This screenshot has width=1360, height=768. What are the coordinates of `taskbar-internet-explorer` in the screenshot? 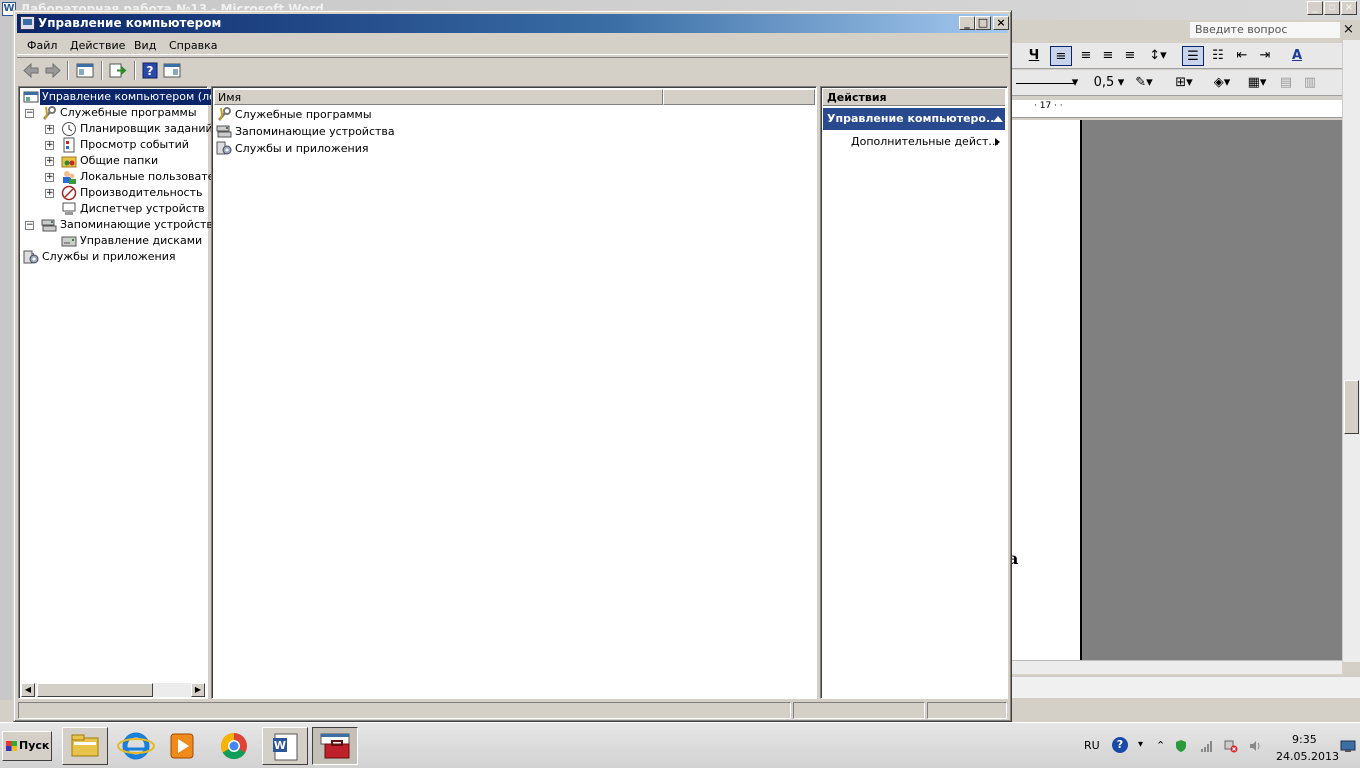 It's located at (137, 746).